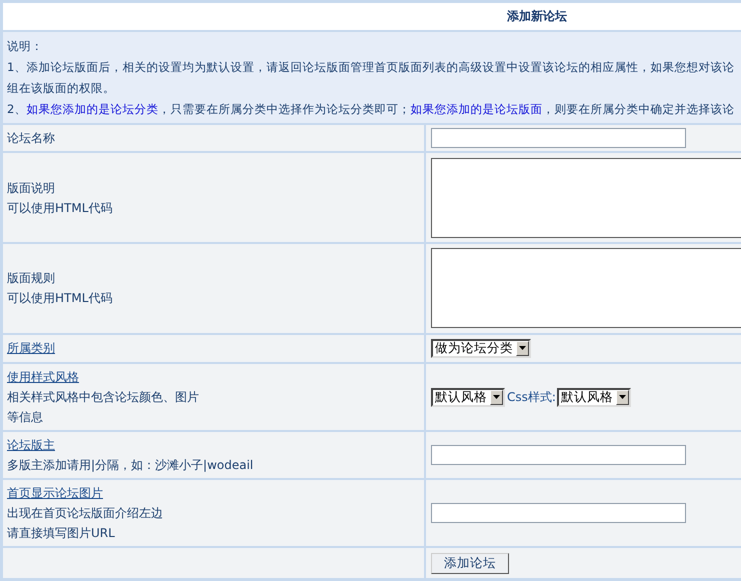 This screenshot has height=581, width=741. I want to click on notes-text: 组在该版面的权限。, so click(61, 88).